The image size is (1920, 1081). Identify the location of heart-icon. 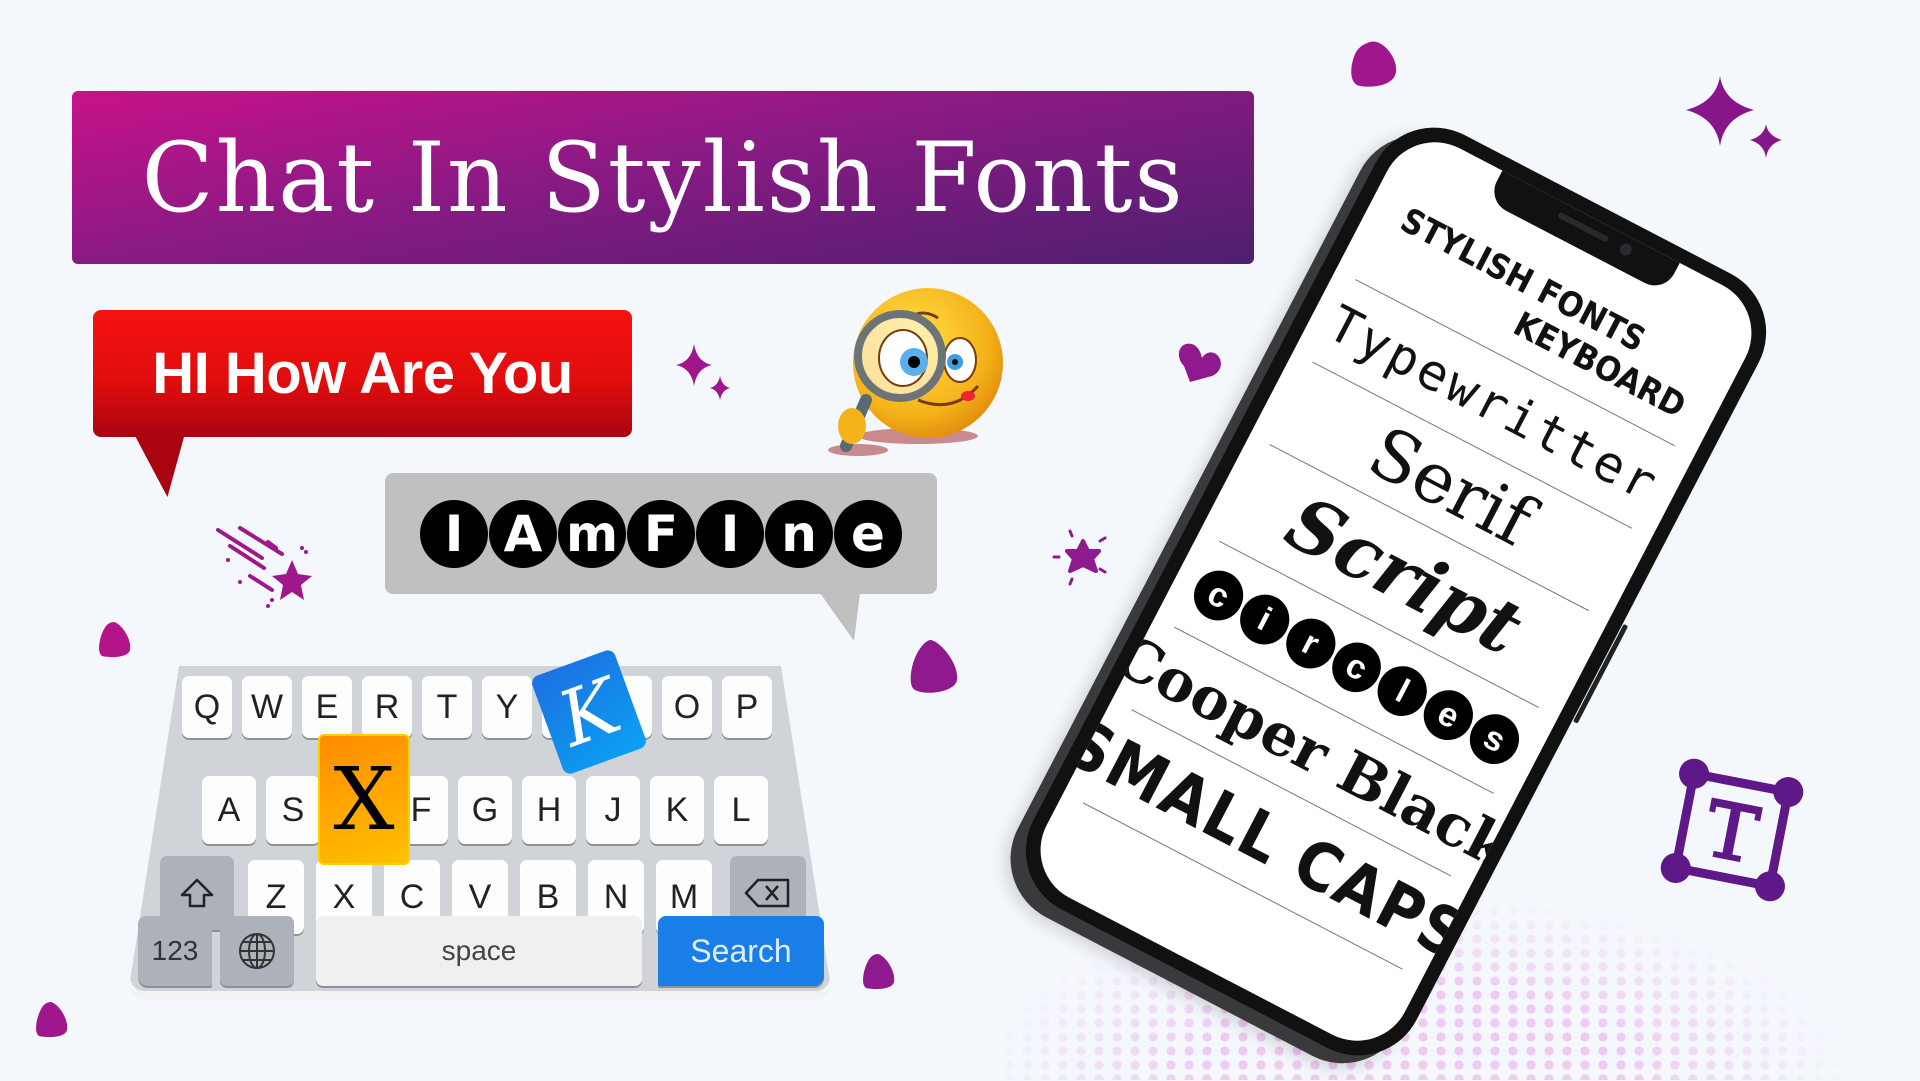
(1199, 362).